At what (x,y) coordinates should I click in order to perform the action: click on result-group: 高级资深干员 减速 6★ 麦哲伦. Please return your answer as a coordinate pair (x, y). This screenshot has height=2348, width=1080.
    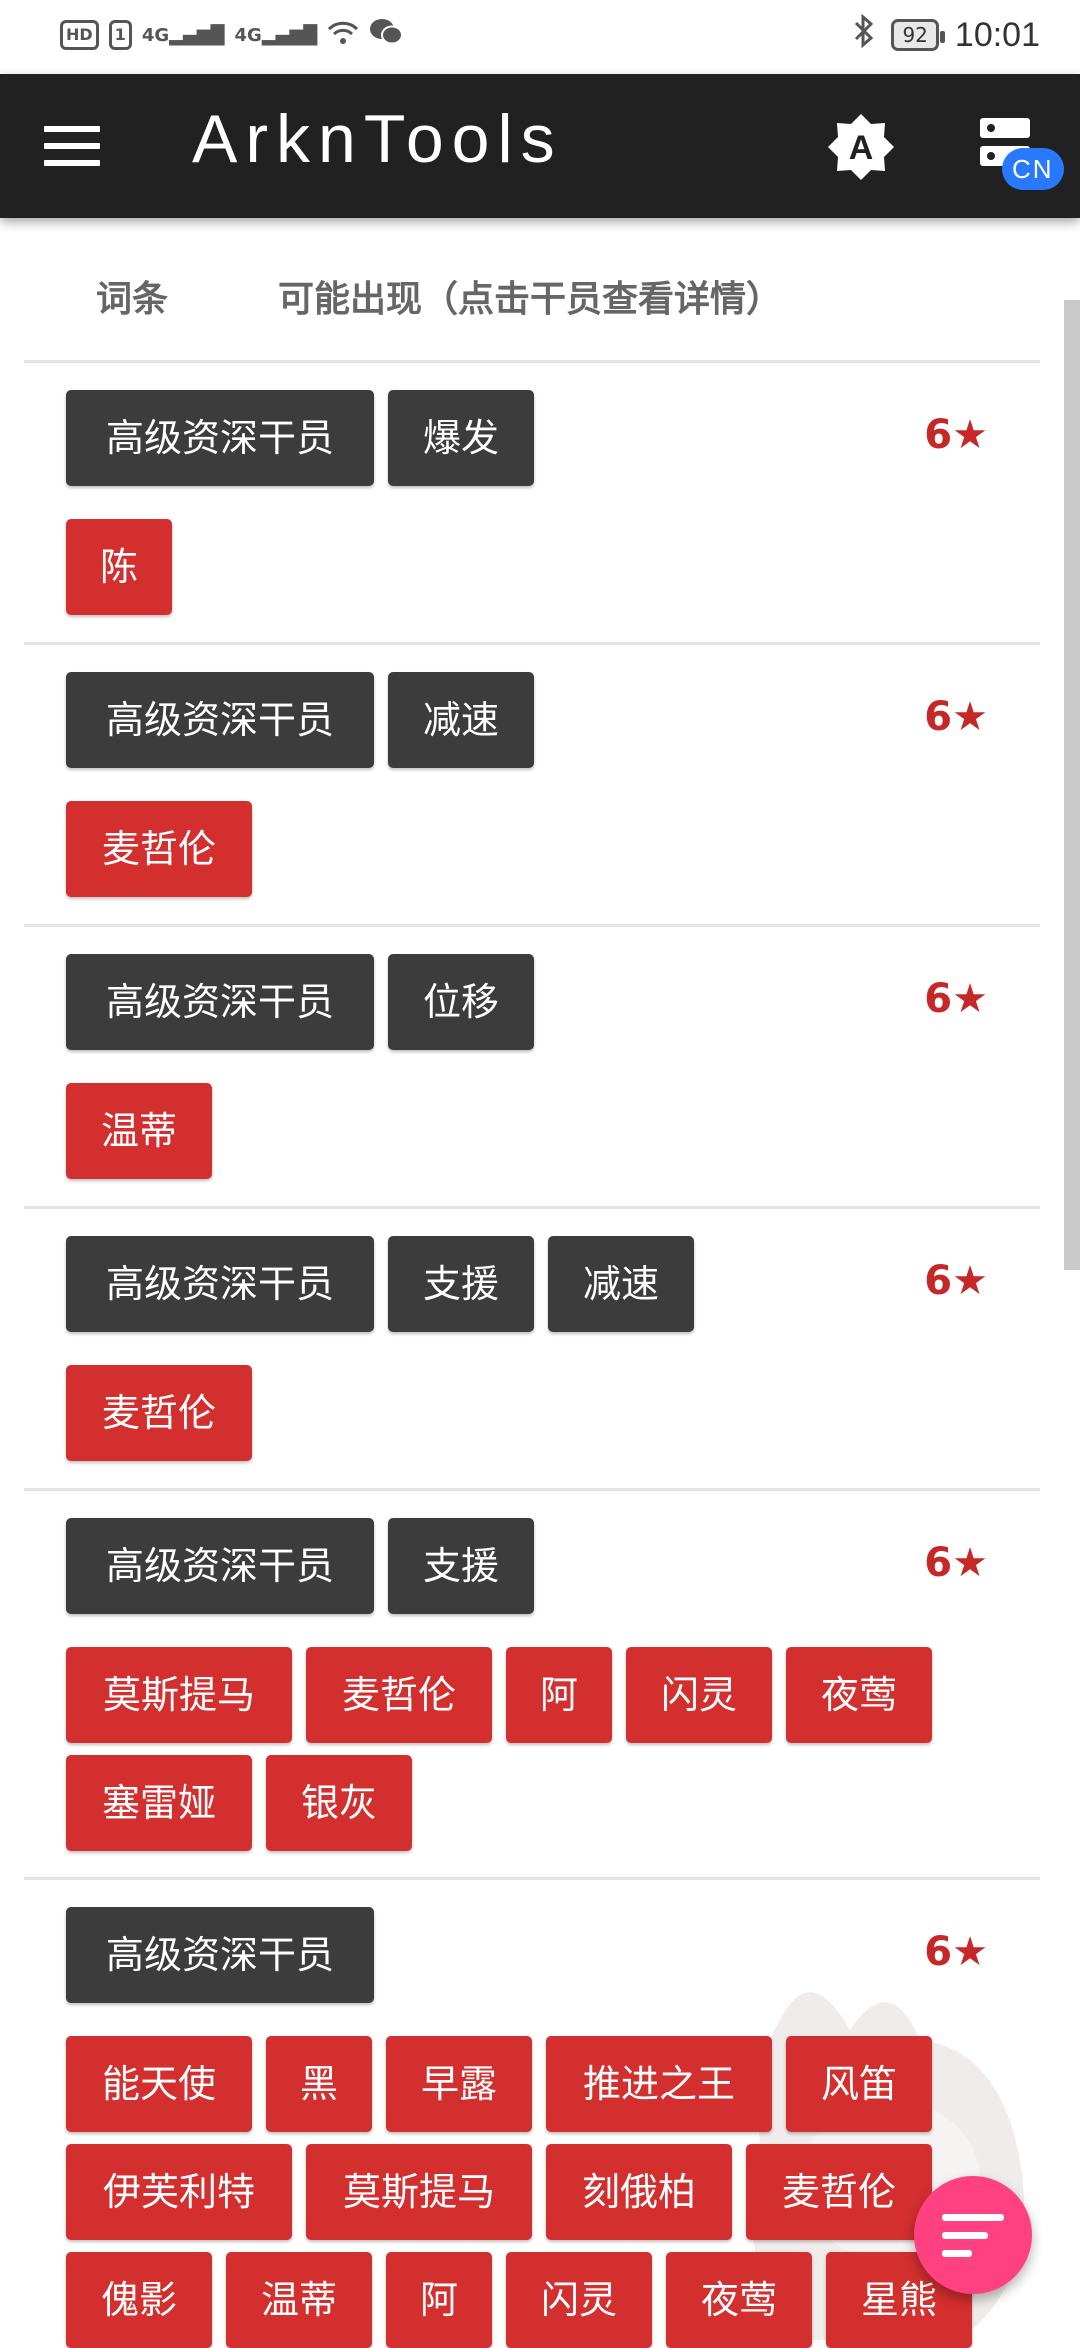
    Looking at the image, I should click on (532, 785).